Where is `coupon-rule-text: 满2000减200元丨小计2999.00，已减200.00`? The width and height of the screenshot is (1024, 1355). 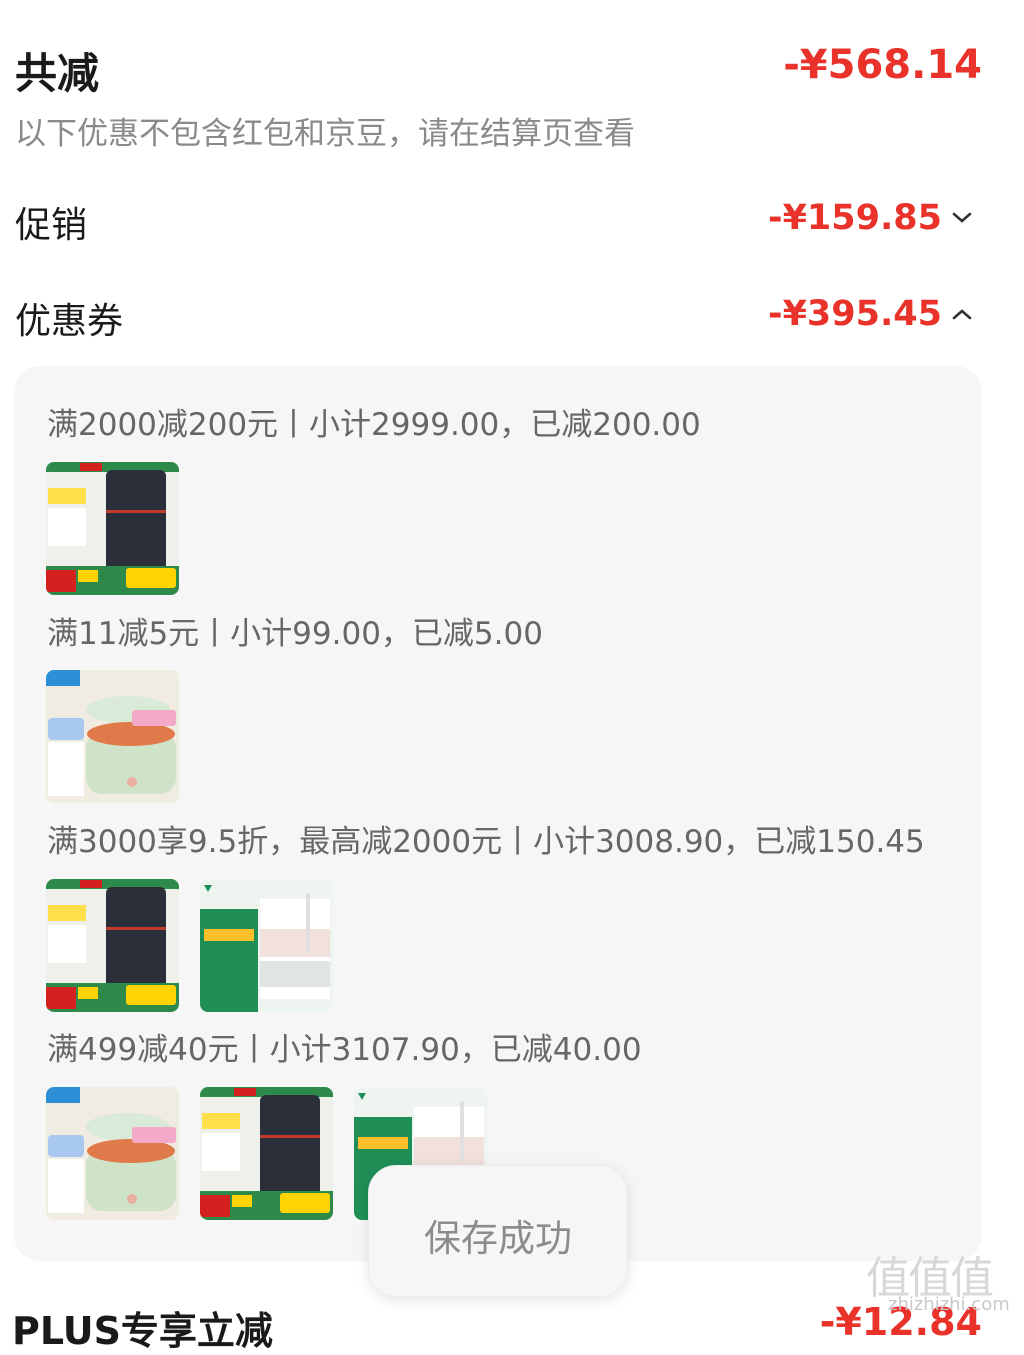
coupon-rule-text: 满2000减200元丨小计2999.00，已减200.00 is located at coordinates (374, 425).